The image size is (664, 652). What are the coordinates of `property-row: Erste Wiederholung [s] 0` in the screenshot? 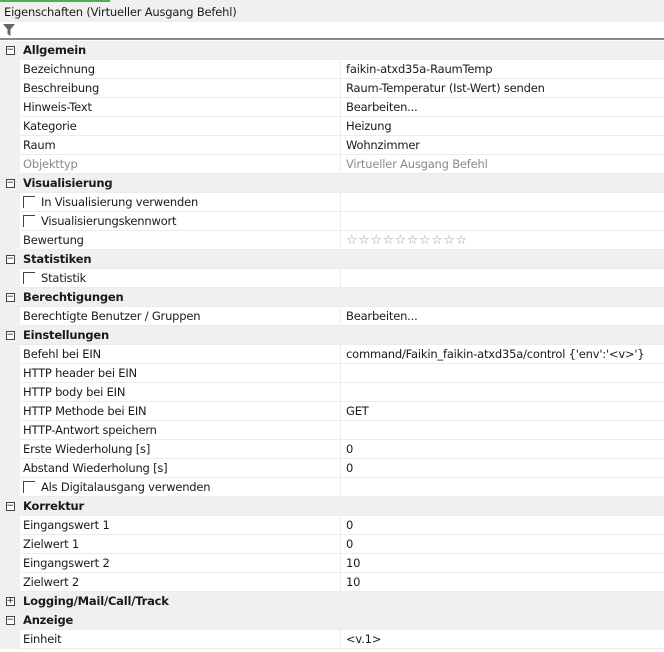 It's located at (332, 449).